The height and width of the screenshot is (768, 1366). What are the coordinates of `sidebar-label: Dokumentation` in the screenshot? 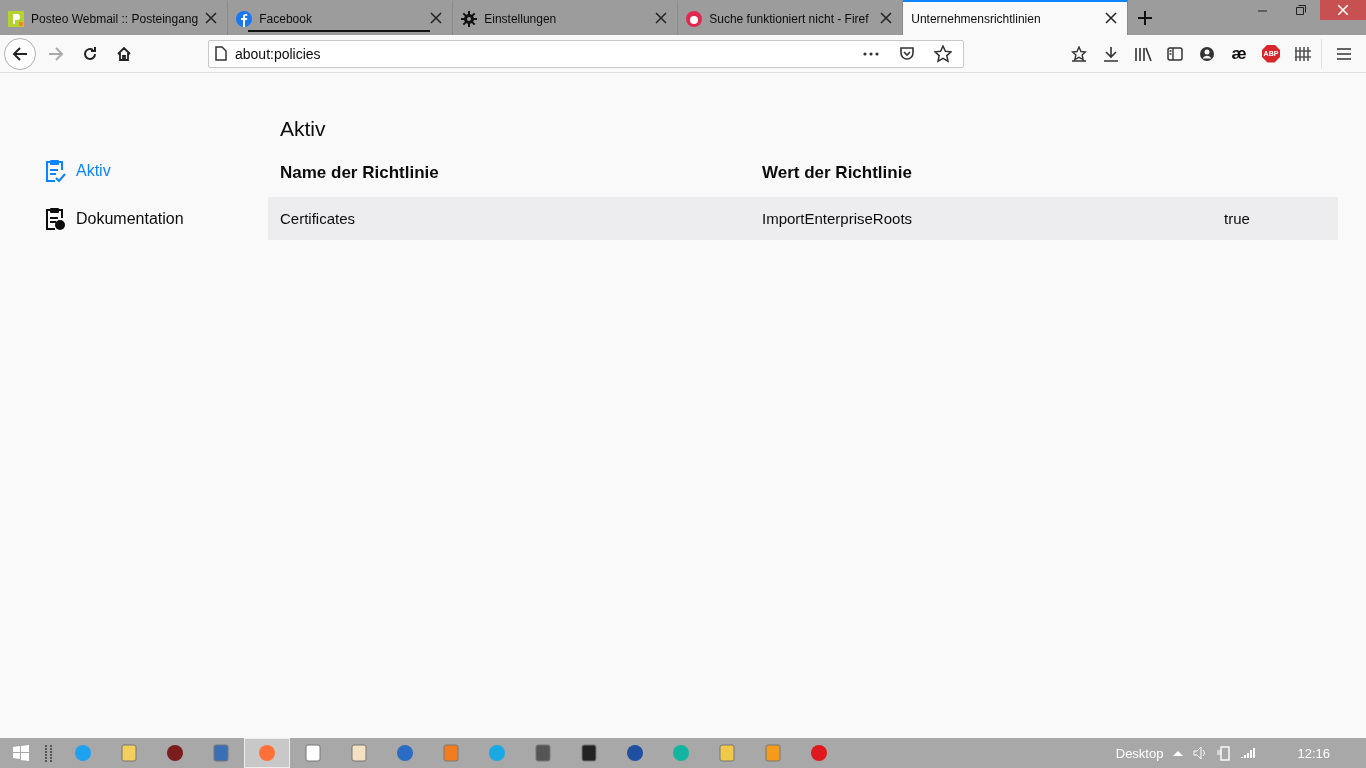 It's located at (130, 219).